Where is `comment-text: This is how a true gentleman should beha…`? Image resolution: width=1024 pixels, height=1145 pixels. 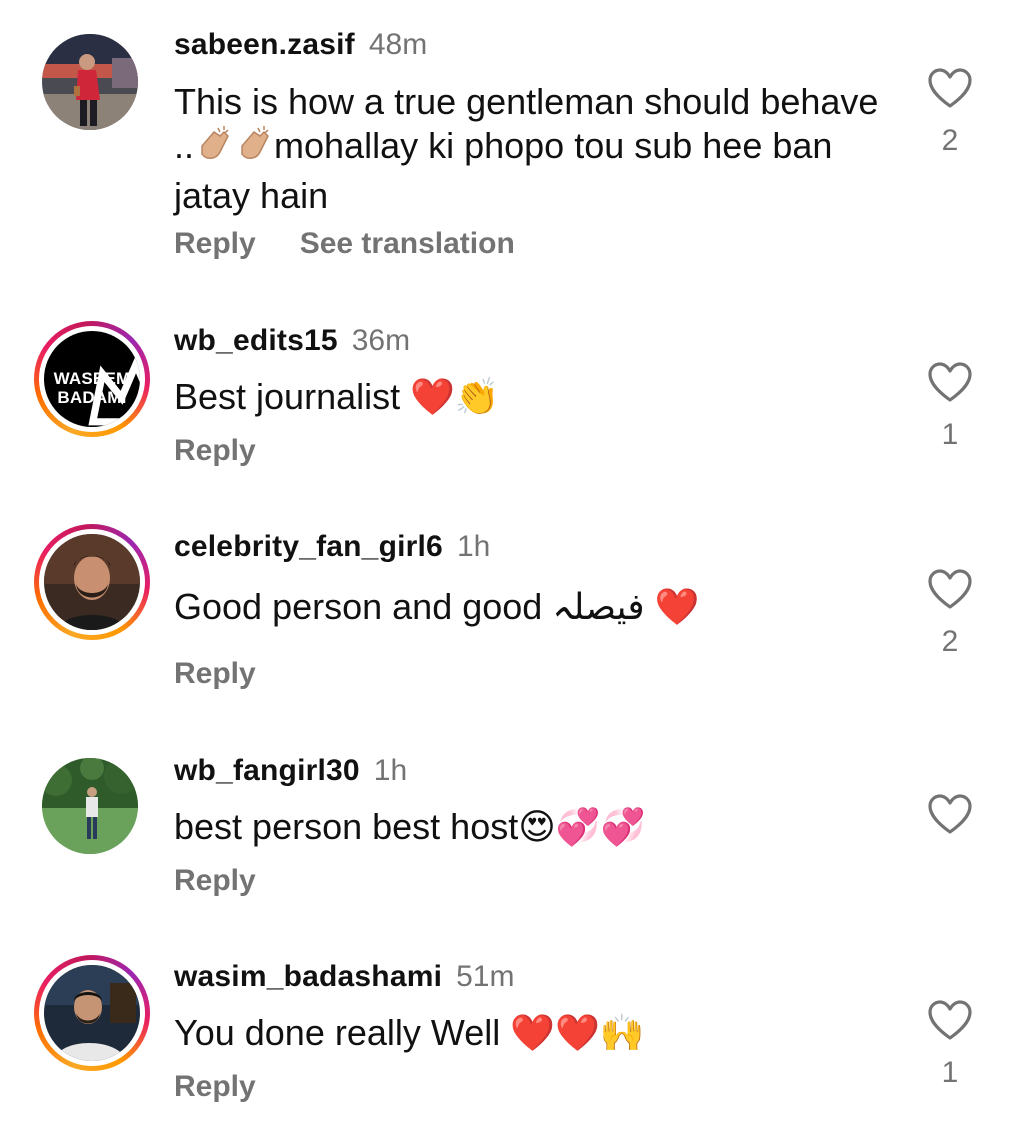 comment-text: This is how a true gentleman should beha… is located at coordinates (534, 149).